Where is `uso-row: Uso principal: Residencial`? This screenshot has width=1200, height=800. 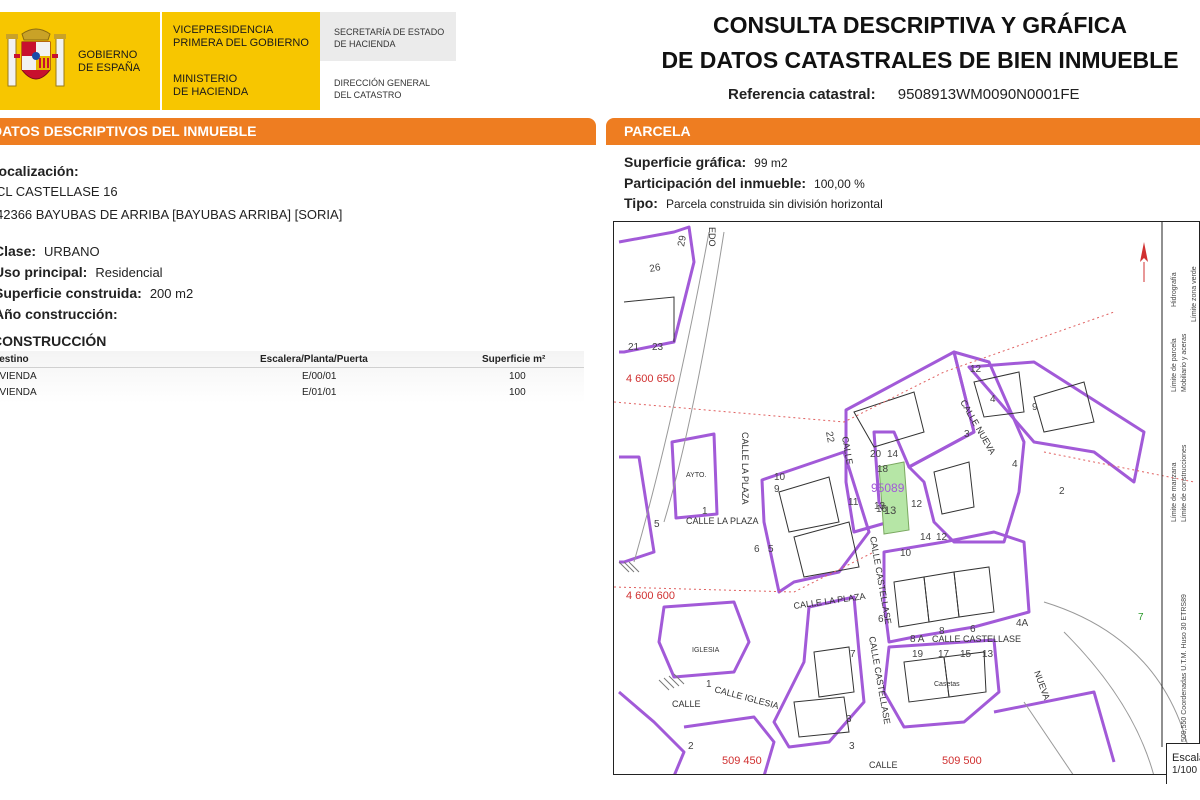
uso-row: Uso principal: Residencial is located at coordinates (81, 272).